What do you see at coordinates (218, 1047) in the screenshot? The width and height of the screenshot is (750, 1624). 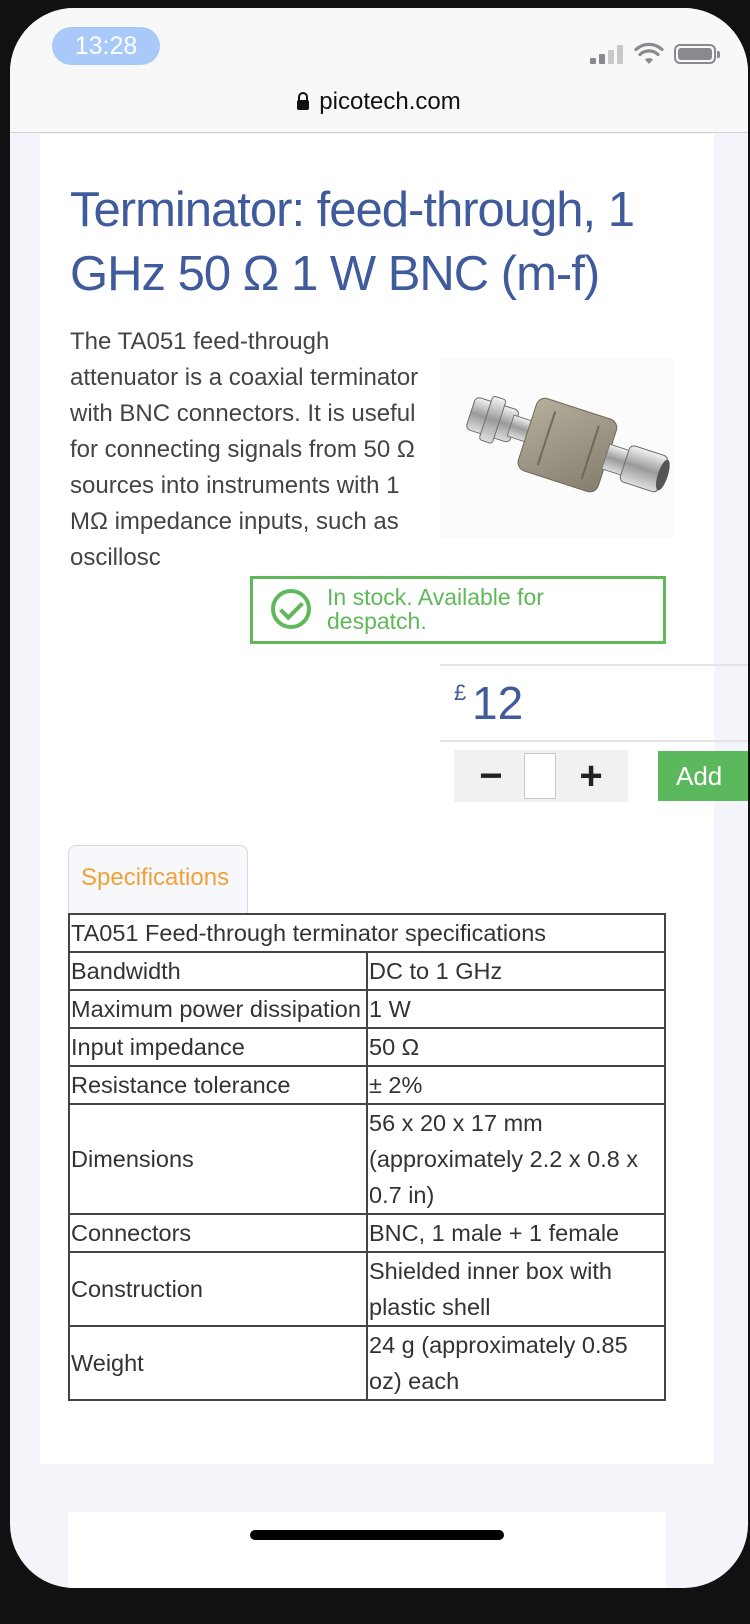 I see `spec-key: Input impedance` at bounding box center [218, 1047].